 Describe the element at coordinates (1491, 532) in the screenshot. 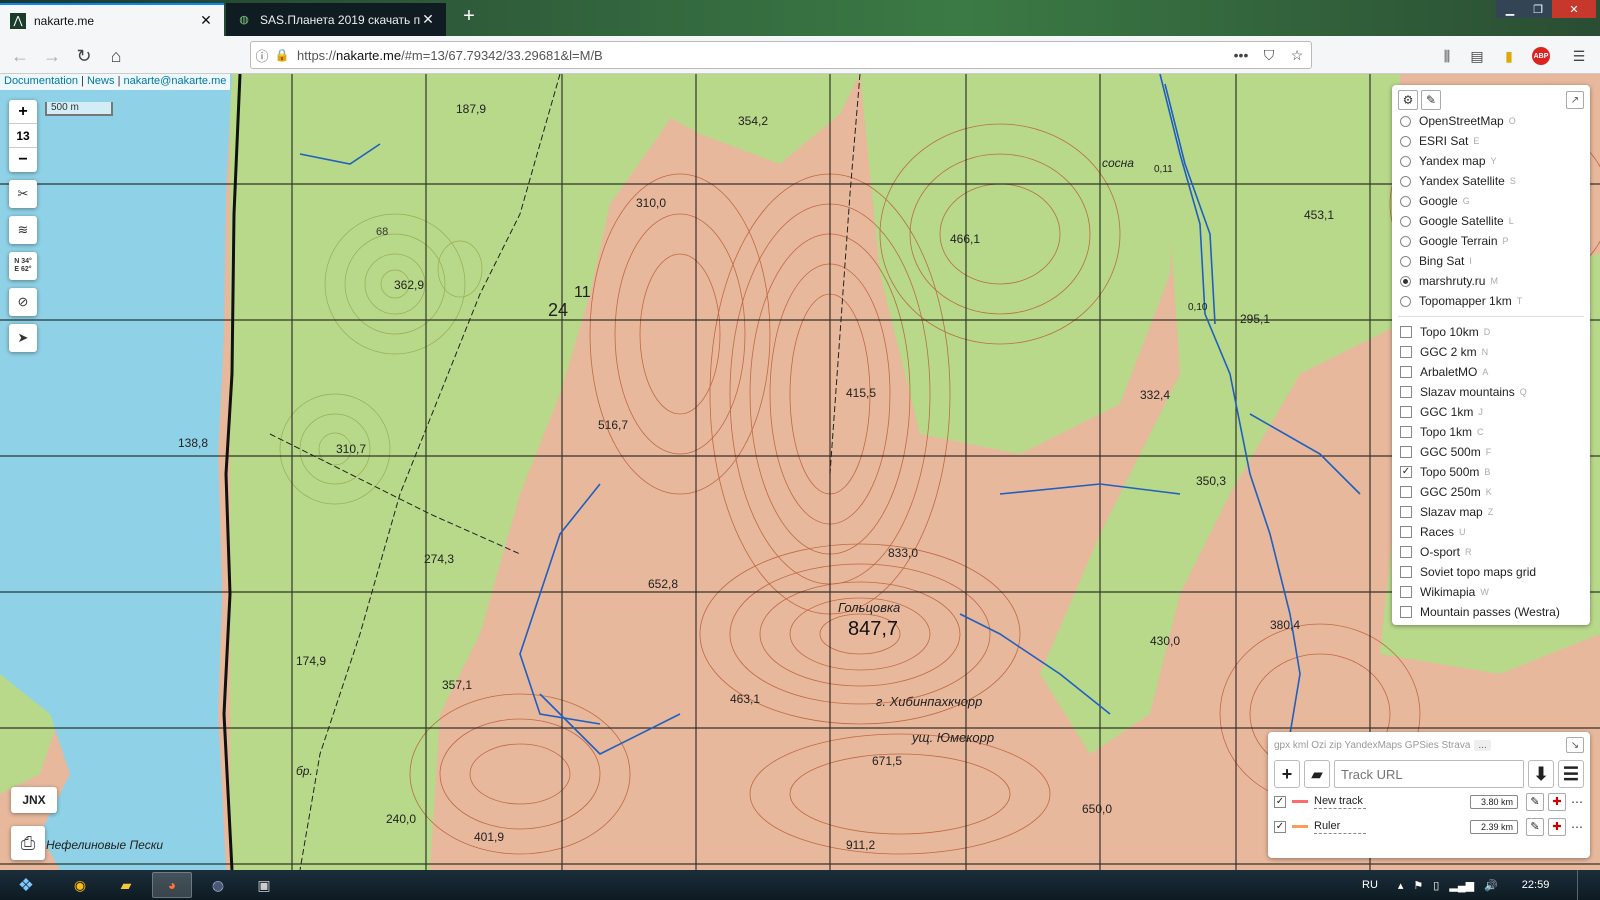

I see `overlay-layer-item: Races U` at that location.